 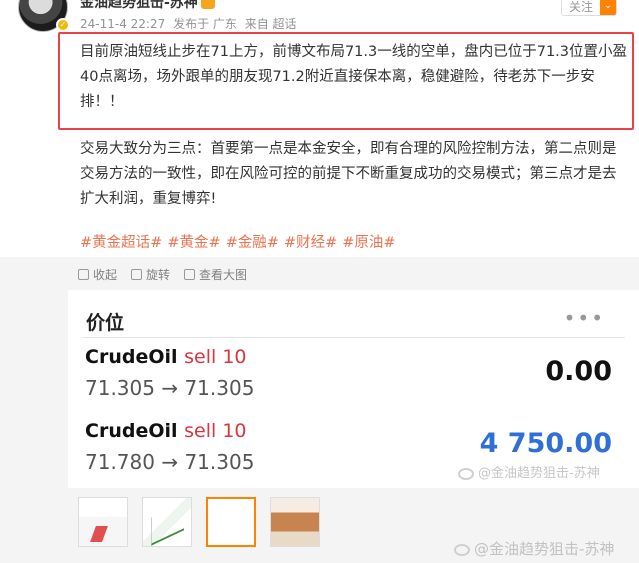 I want to click on rotate-icon, so click(x=137, y=274).